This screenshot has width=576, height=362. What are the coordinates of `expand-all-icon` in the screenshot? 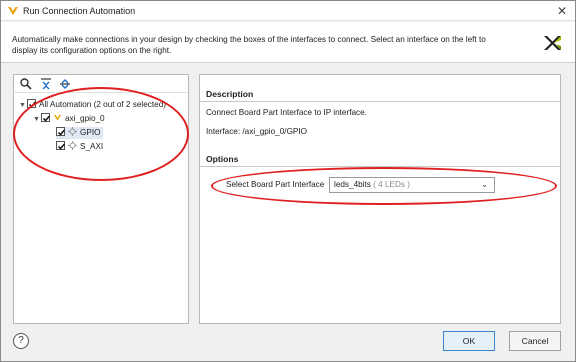 It's located at (65, 84).